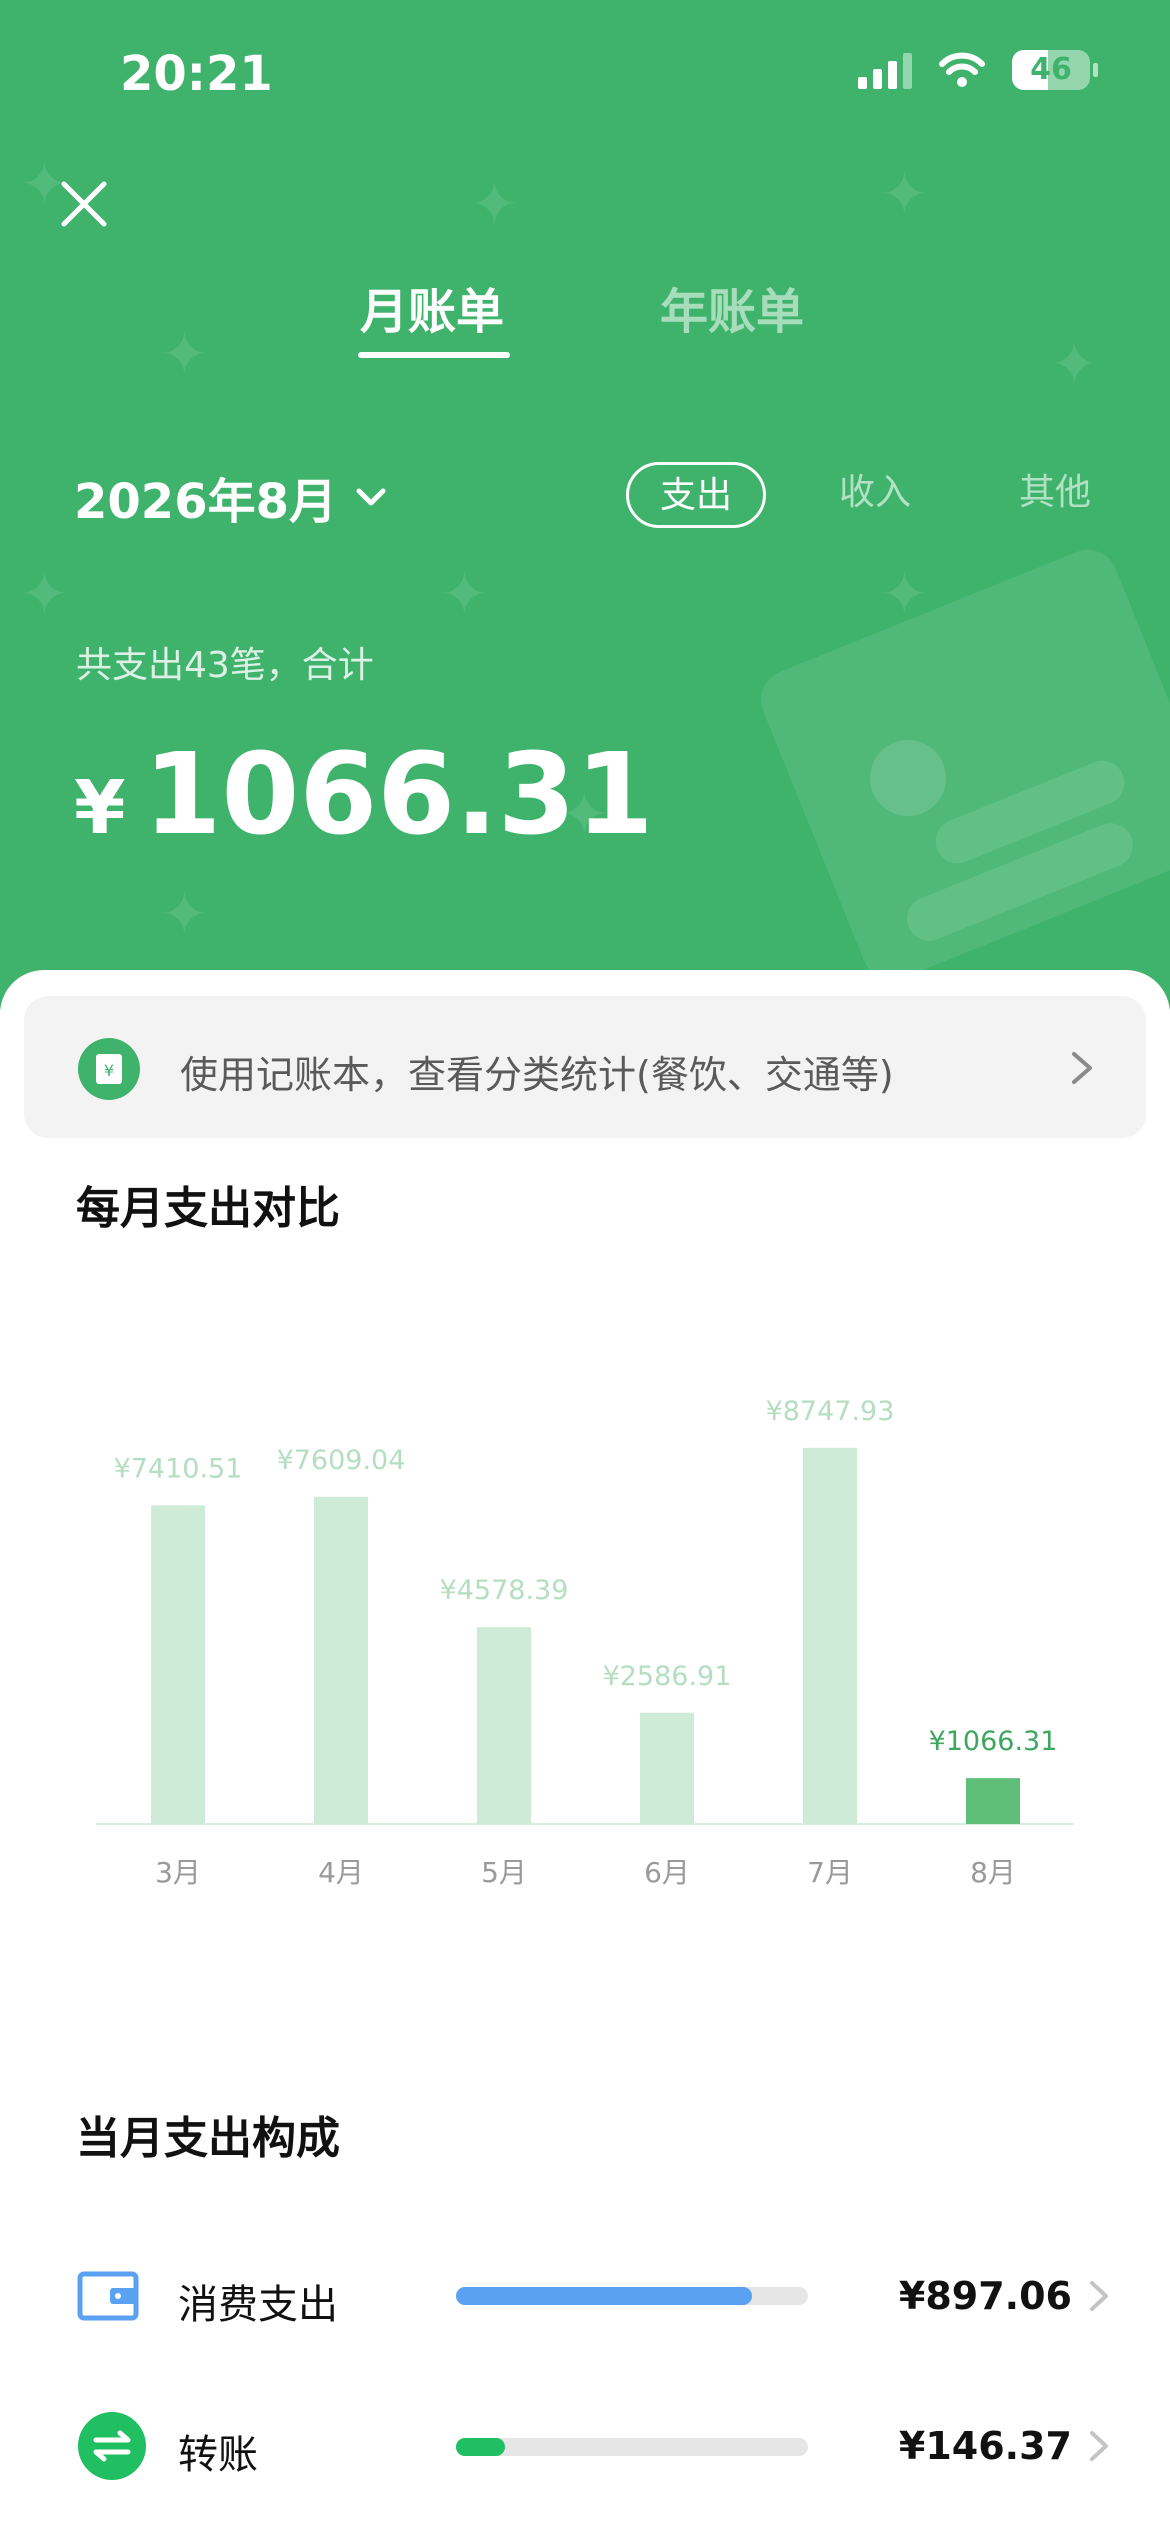  I want to click on close-icon, so click(84, 204).